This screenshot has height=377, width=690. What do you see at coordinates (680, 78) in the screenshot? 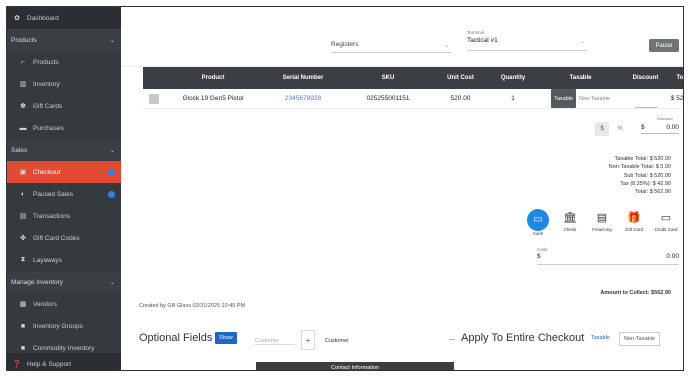
I see `column-header-total: Total` at bounding box center [680, 78].